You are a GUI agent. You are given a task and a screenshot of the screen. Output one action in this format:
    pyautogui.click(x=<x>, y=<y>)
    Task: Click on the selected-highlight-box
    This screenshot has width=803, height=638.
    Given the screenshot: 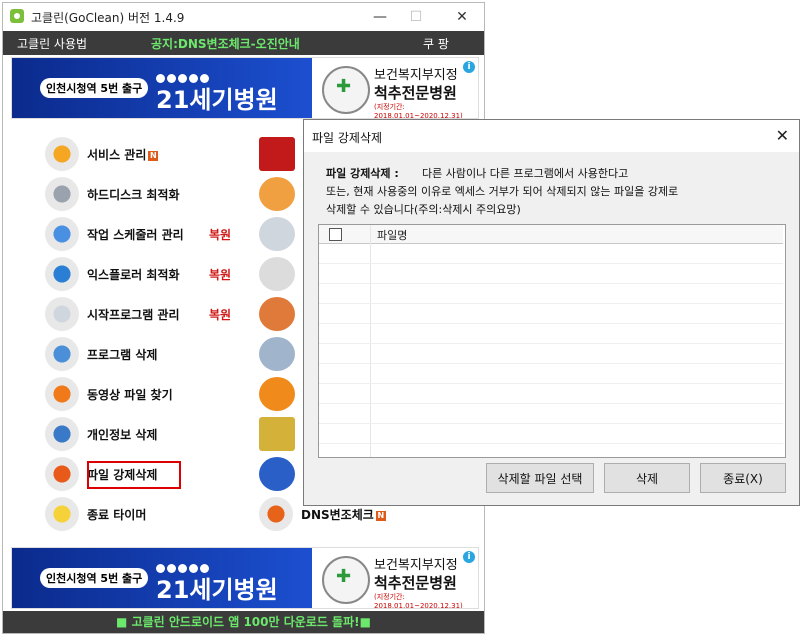 What is the action you would take?
    pyautogui.click(x=134, y=475)
    